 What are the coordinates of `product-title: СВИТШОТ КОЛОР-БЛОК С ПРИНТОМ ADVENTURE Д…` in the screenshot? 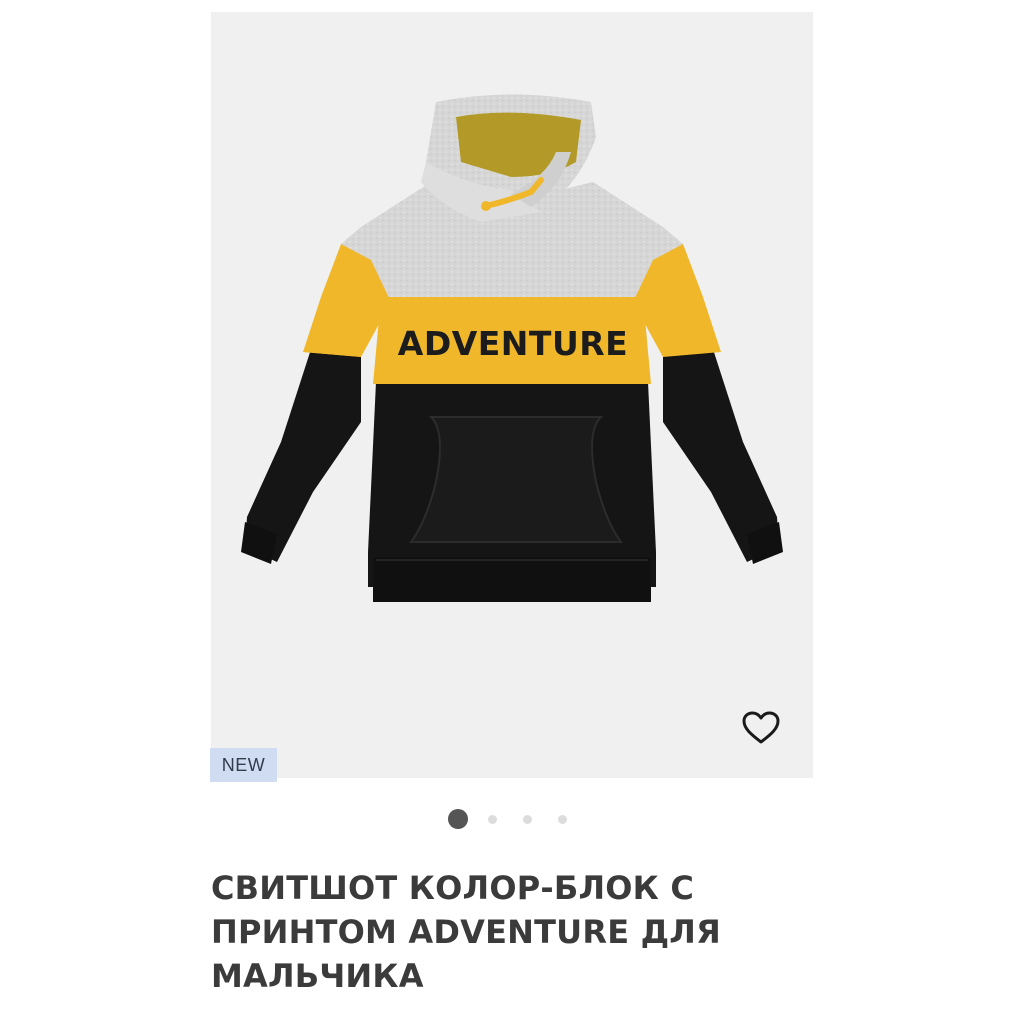 It's located at (466, 932).